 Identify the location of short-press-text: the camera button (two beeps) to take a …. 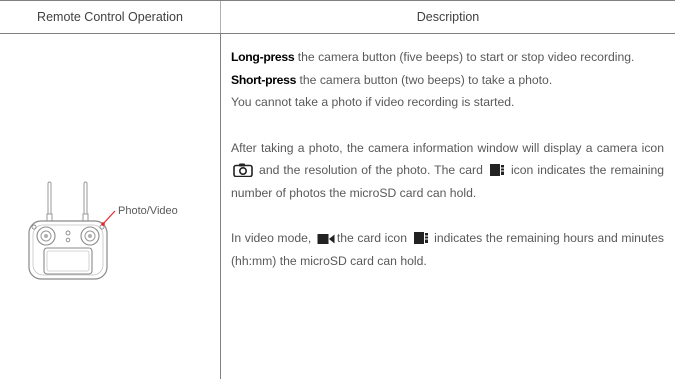
(424, 79).